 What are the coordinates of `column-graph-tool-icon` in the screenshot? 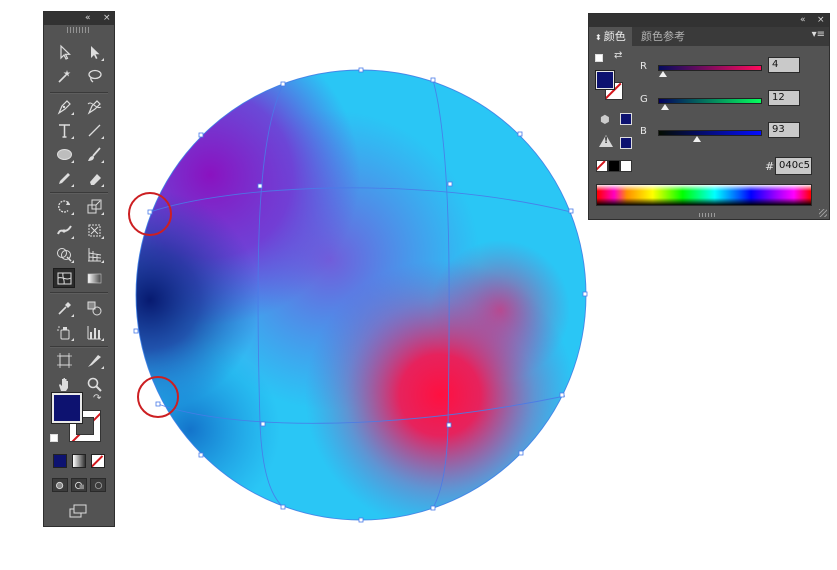 It's located at (94, 332).